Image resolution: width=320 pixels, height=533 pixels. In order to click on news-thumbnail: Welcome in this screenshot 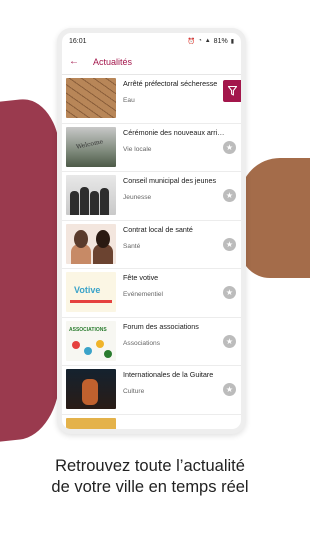, I will do `click(91, 146)`.